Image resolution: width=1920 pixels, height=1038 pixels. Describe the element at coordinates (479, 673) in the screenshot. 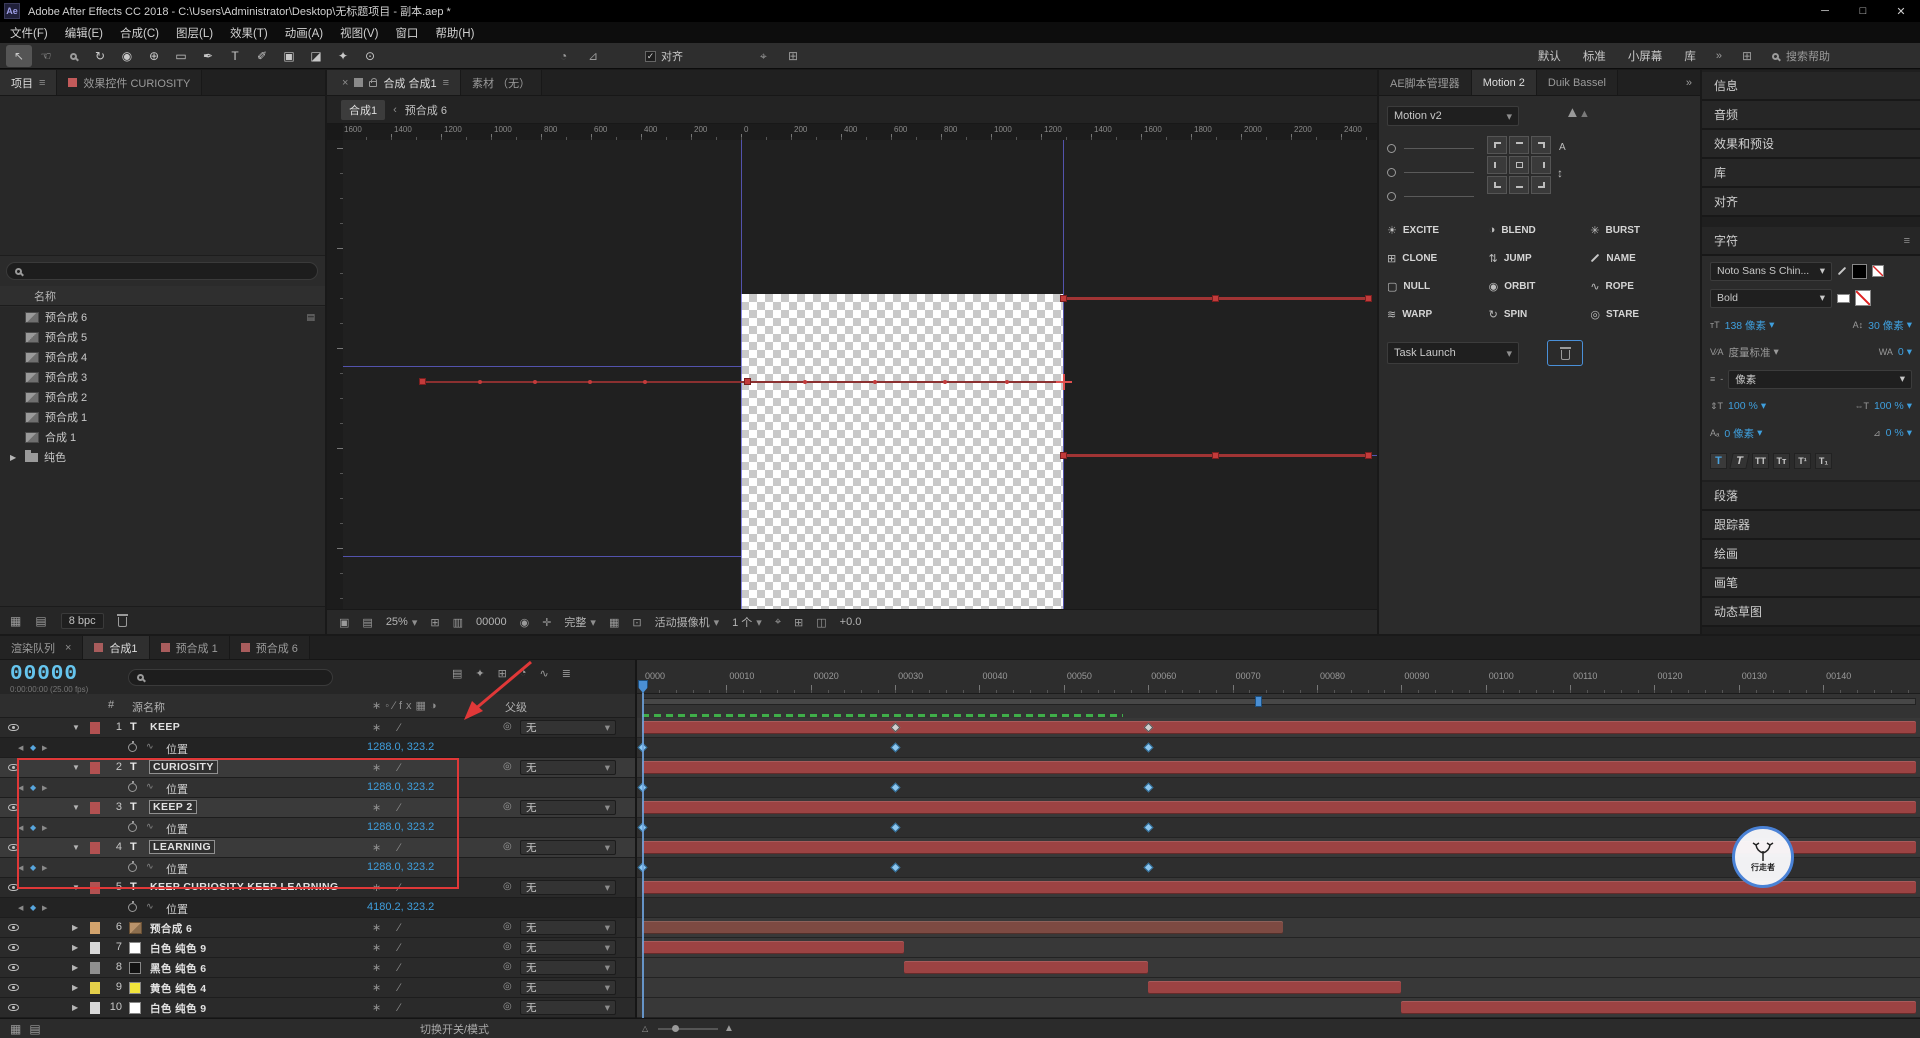

I see `live-update-icon: ✦` at that location.